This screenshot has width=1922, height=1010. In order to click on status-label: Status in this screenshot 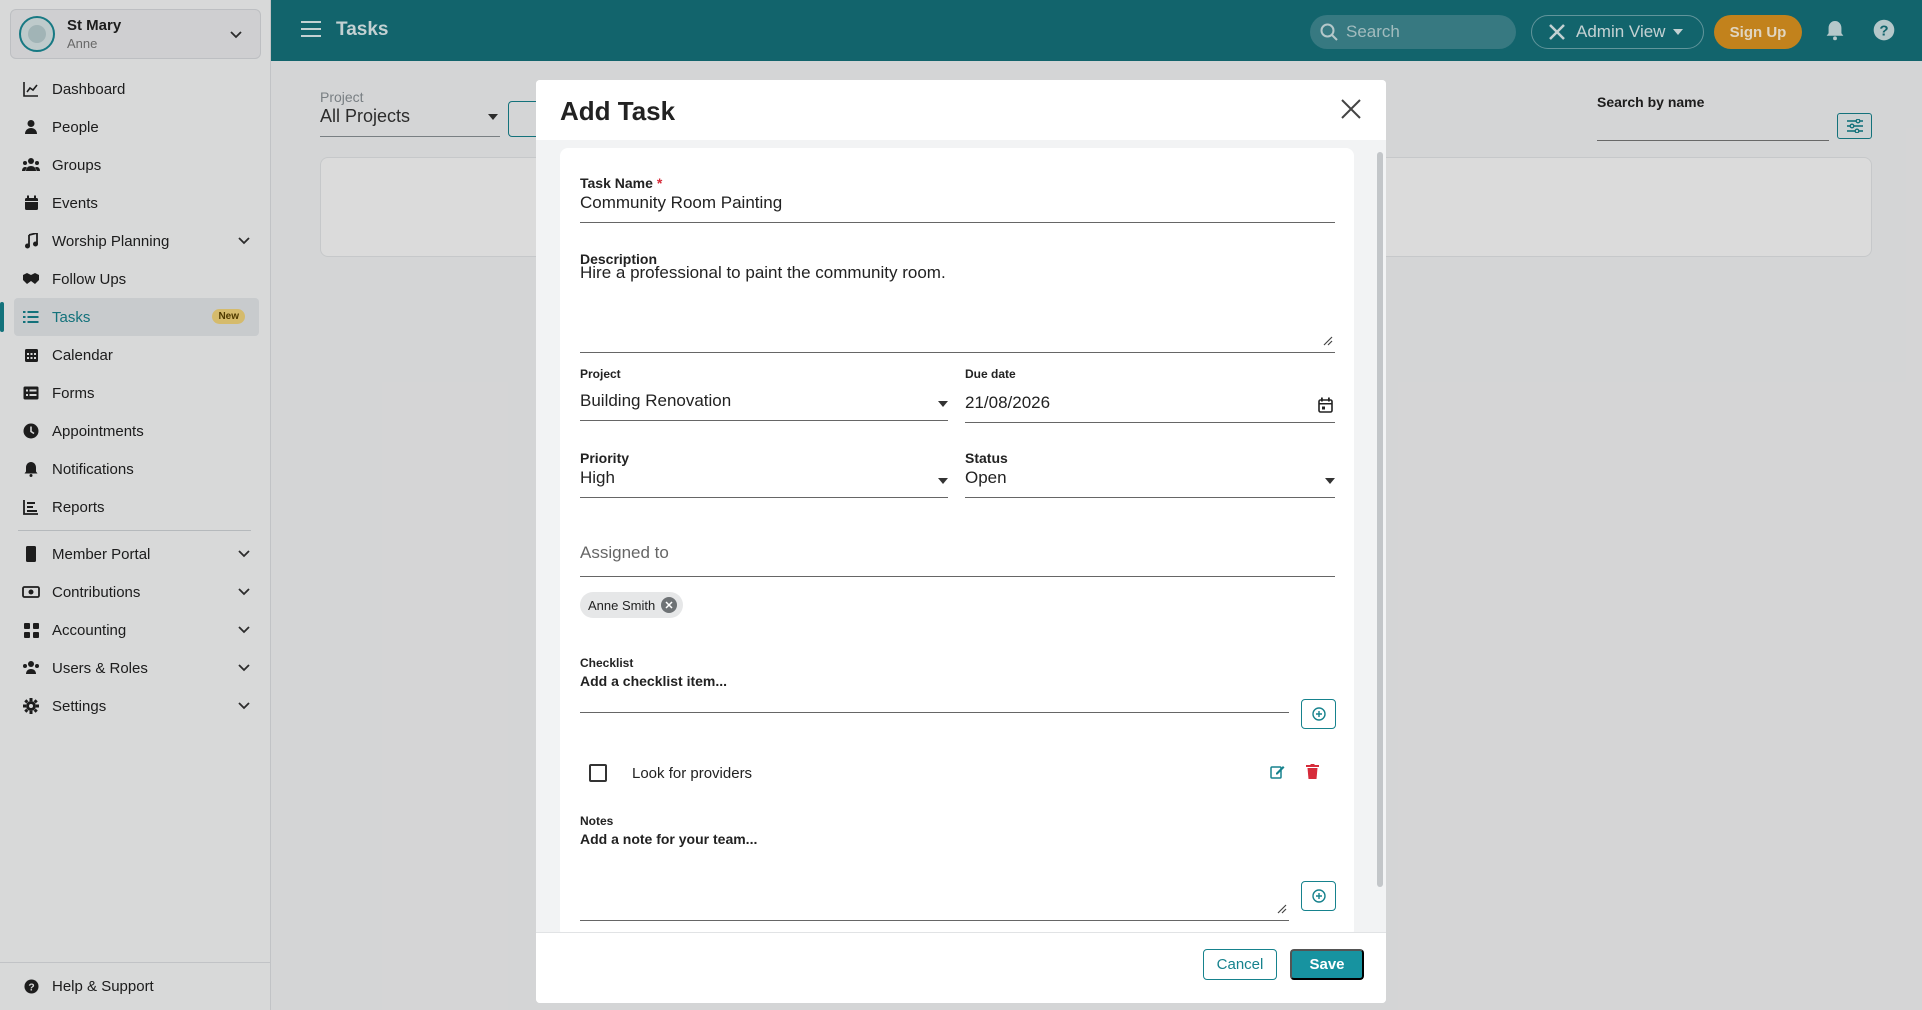, I will do `click(986, 458)`.